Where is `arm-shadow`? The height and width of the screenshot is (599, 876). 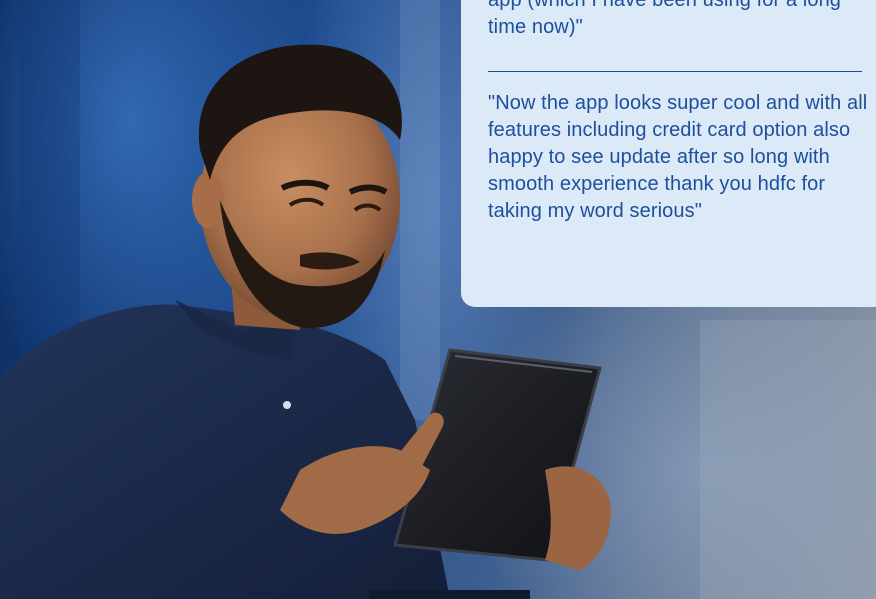
arm-shadow is located at coordinates (450, 594).